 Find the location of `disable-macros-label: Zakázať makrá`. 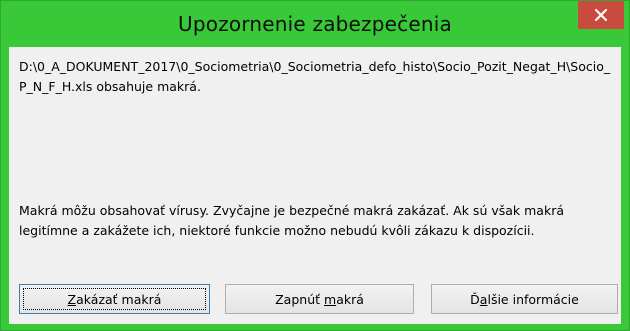

disable-macros-label: Zakázať makrá is located at coordinates (114, 299).